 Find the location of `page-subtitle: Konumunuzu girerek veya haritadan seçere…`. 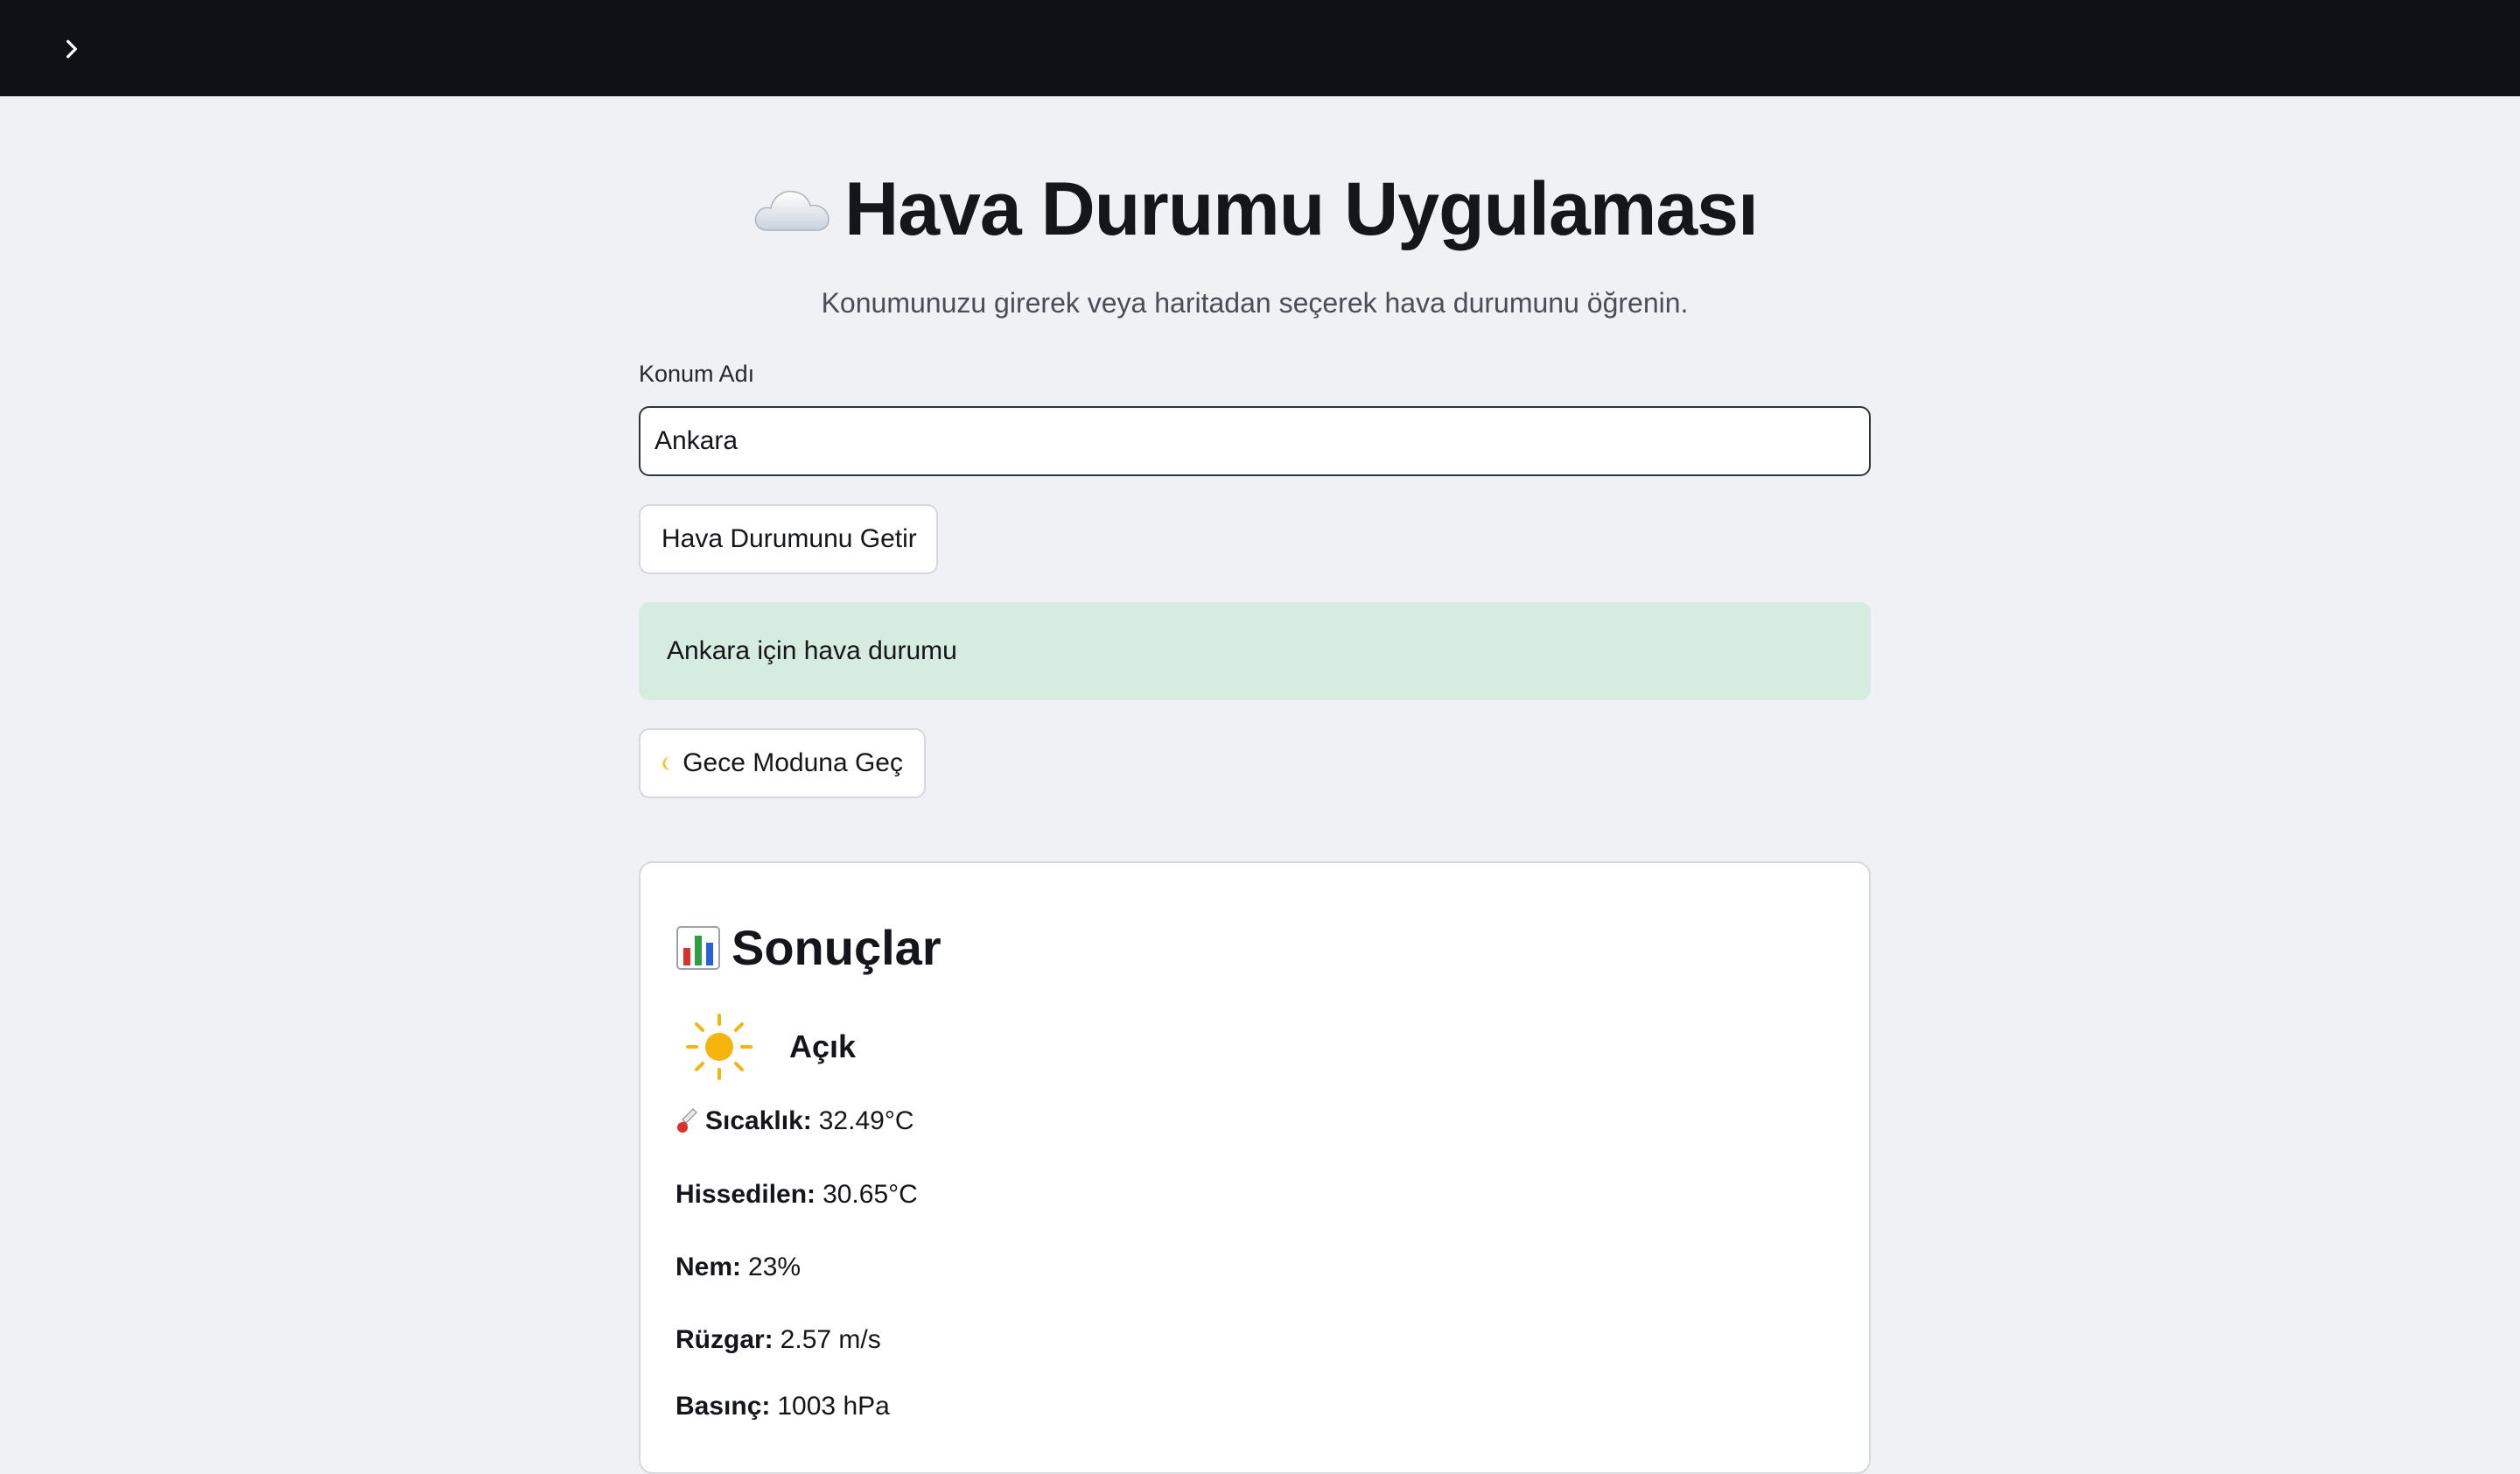

page-subtitle: Konumunuzu girerek veya haritadan seçere… is located at coordinates (1255, 303).